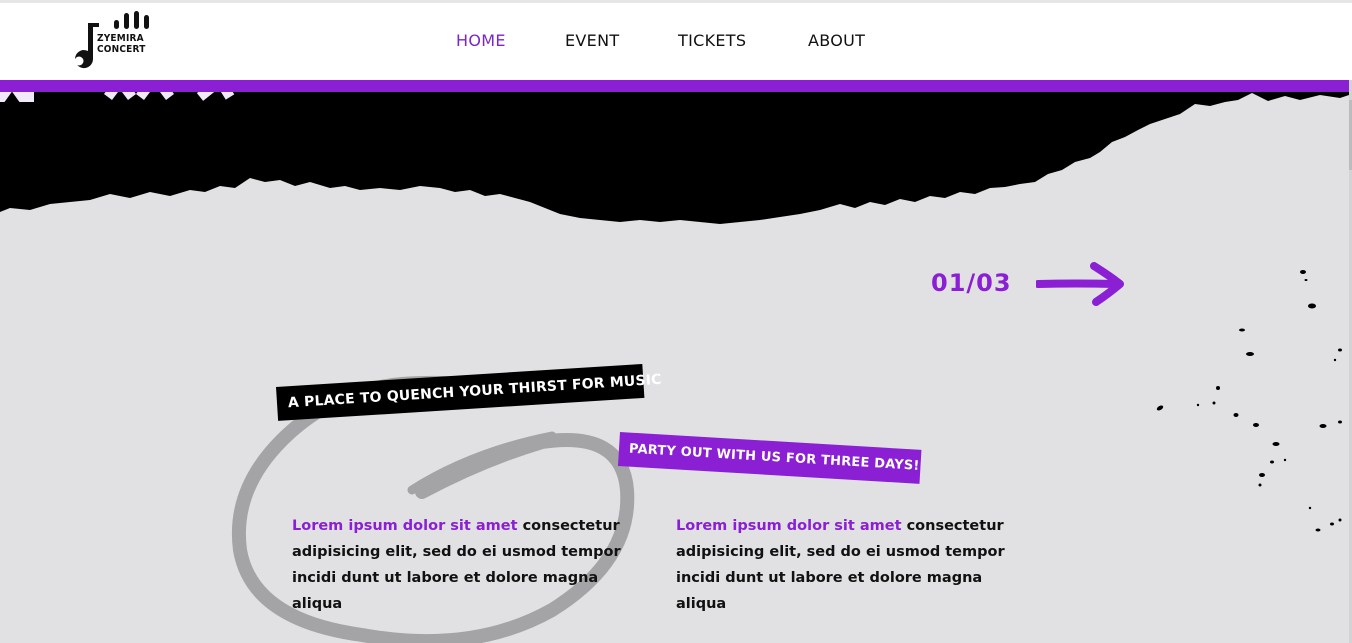 The width and height of the screenshot is (1352, 643). I want to click on nav-item-tickets: TICKETS, so click(712, 40).